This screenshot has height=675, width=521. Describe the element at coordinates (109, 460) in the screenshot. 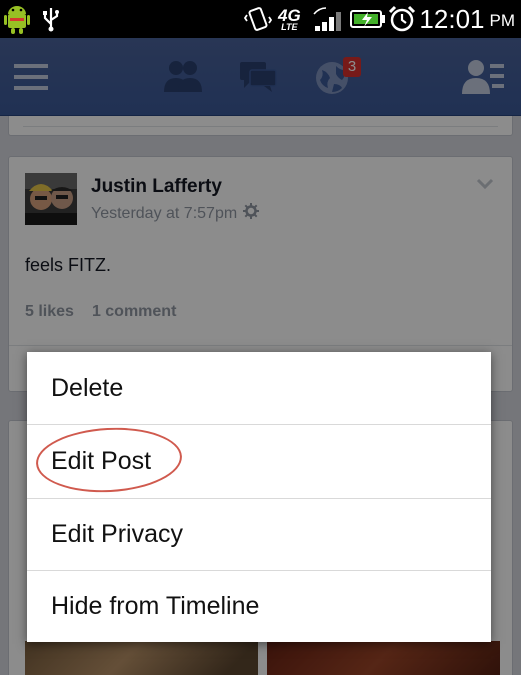

I see `highlight-circle` at that location.